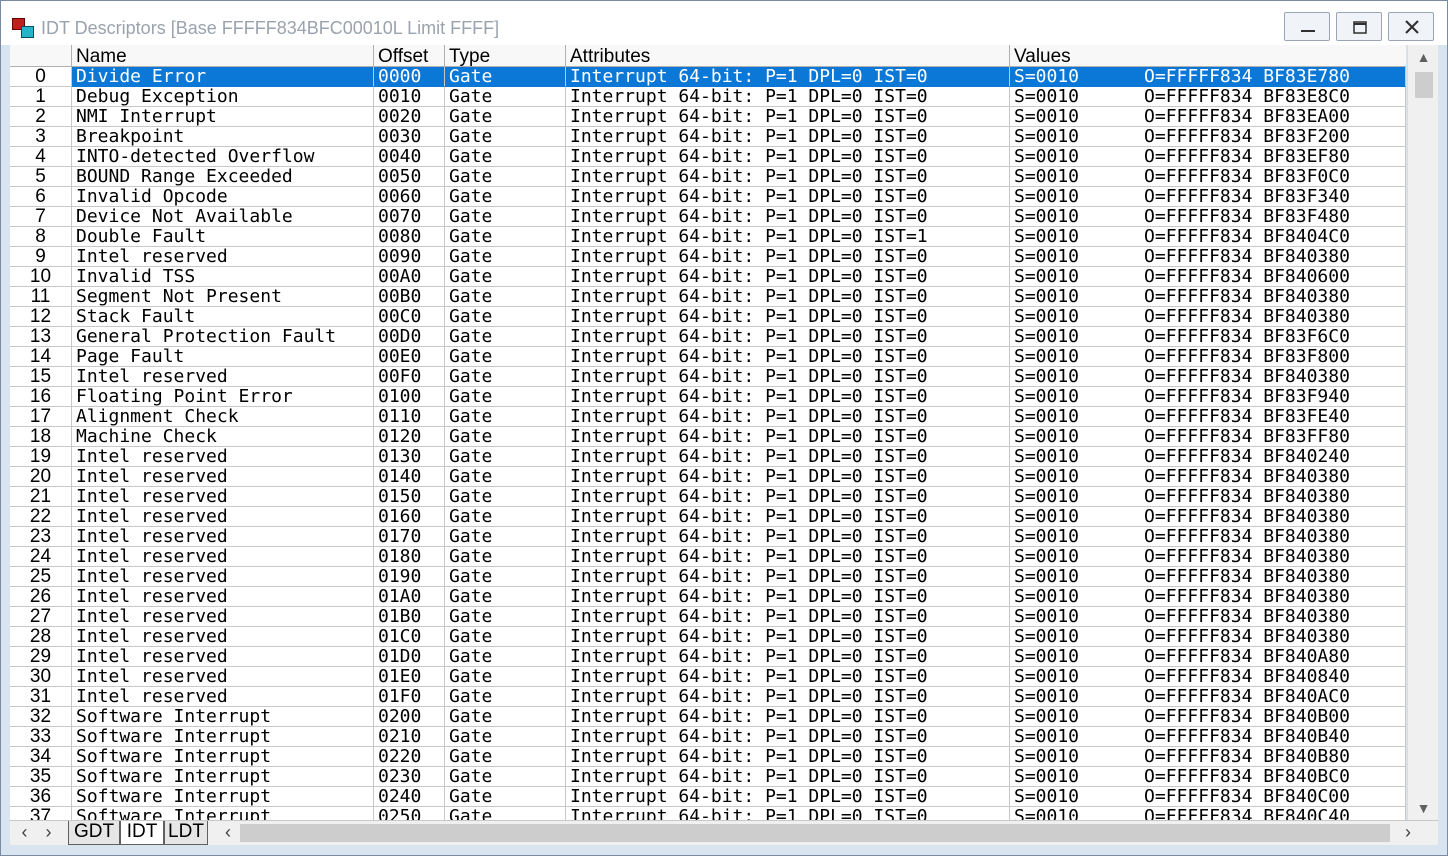 This screenshot has width=1448, height=856. I want to click on row-offset: 0060, so click(409, 197).